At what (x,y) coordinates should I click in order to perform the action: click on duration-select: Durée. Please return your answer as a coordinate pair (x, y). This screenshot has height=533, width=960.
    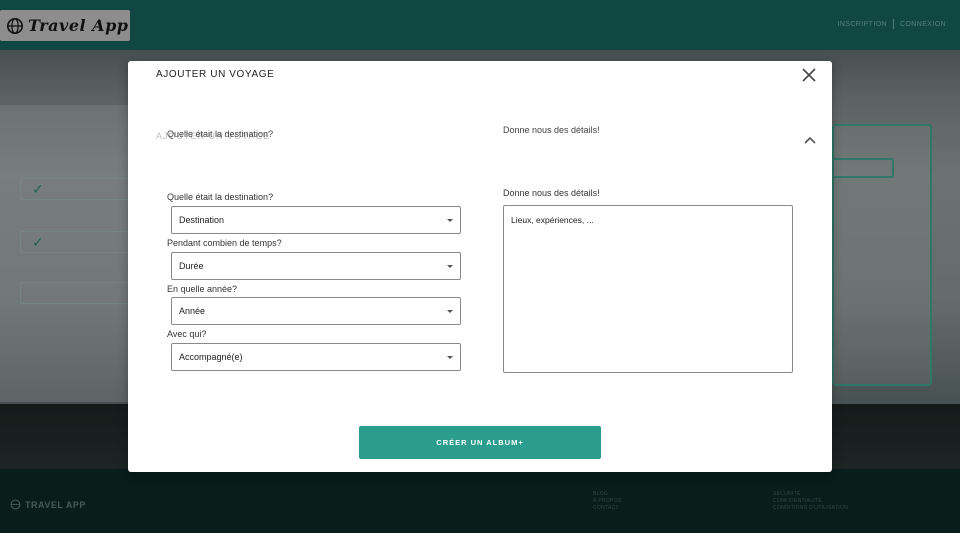
    Looking at the image, I should click on (316, 266).